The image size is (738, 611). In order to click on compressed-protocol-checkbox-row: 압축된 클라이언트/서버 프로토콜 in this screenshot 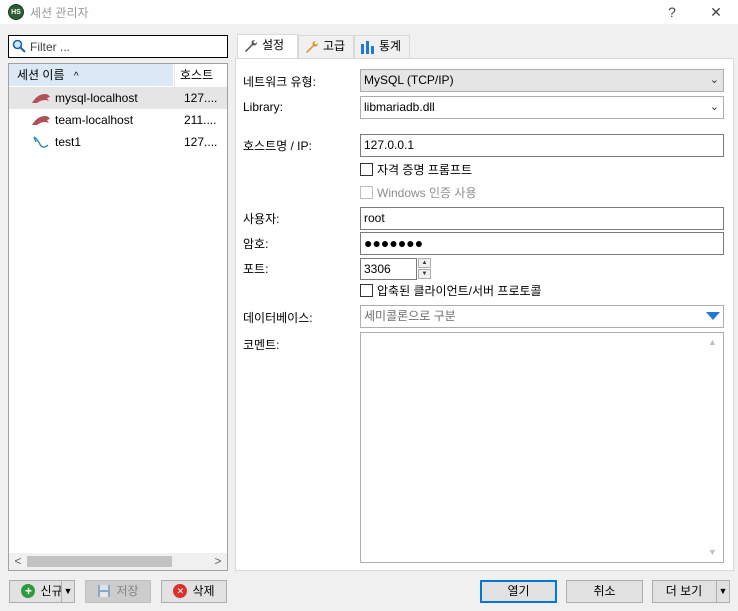, I will do `click(451, 290)`.